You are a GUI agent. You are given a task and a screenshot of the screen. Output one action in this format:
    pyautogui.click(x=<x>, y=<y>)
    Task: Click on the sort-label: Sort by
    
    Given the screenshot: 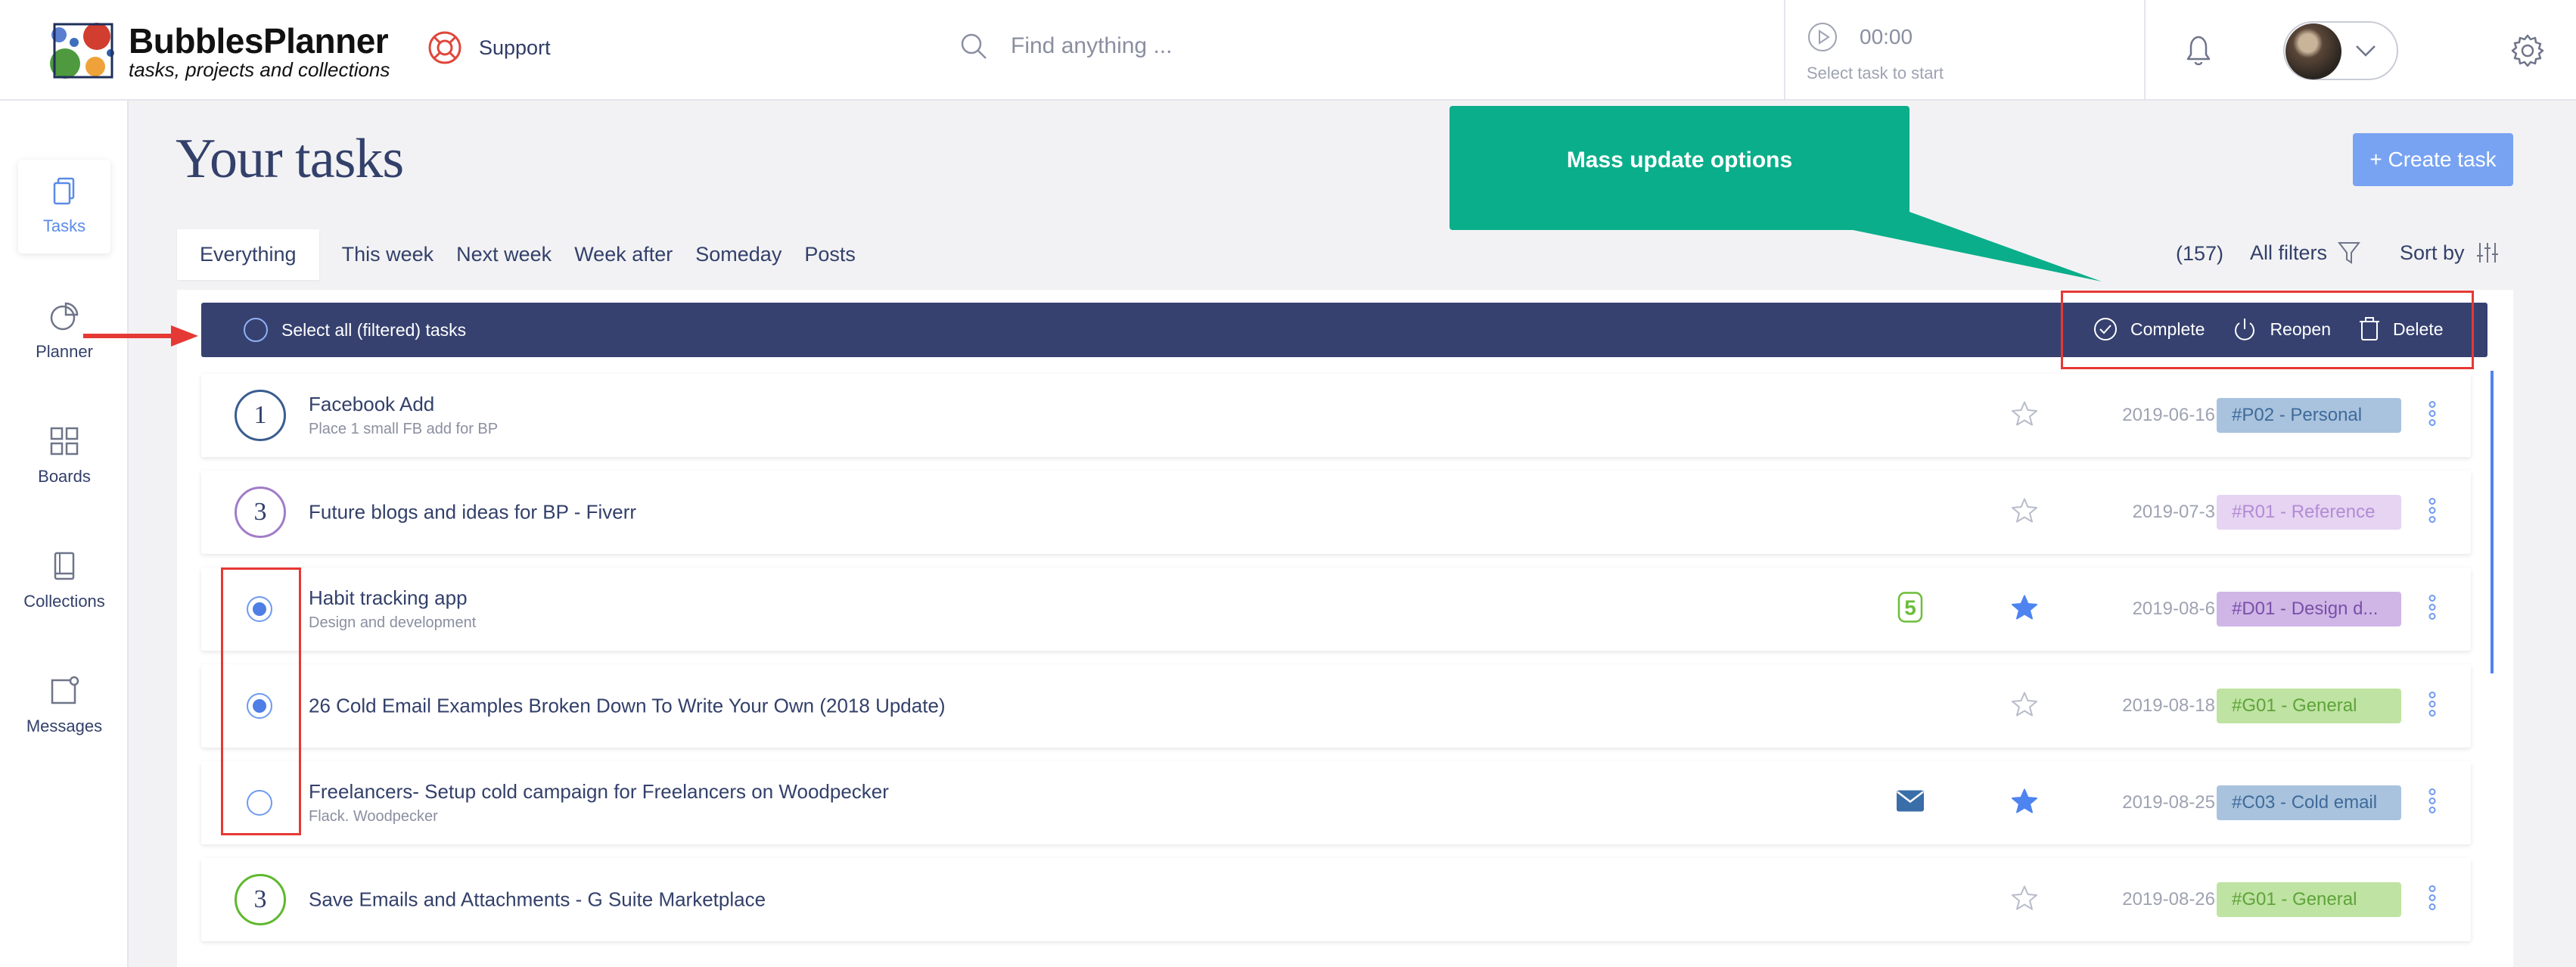 What is the action you would take?
    pyautogui.click(x=2432, y=253)
    